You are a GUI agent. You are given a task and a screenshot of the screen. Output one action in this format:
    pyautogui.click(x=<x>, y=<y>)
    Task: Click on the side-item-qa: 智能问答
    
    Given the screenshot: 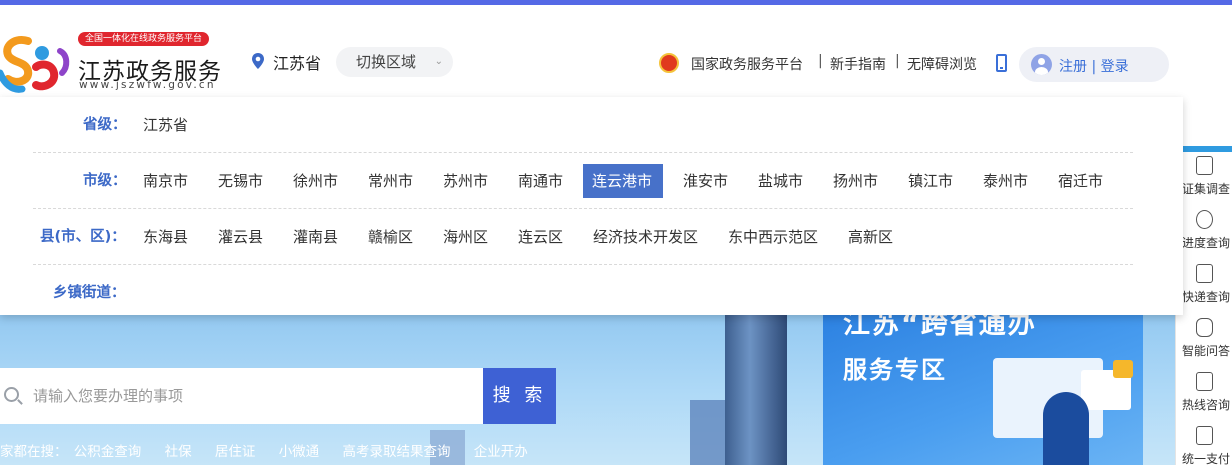 What is the action you would take?
    pyautogui.click(x=1204, y=345)
    